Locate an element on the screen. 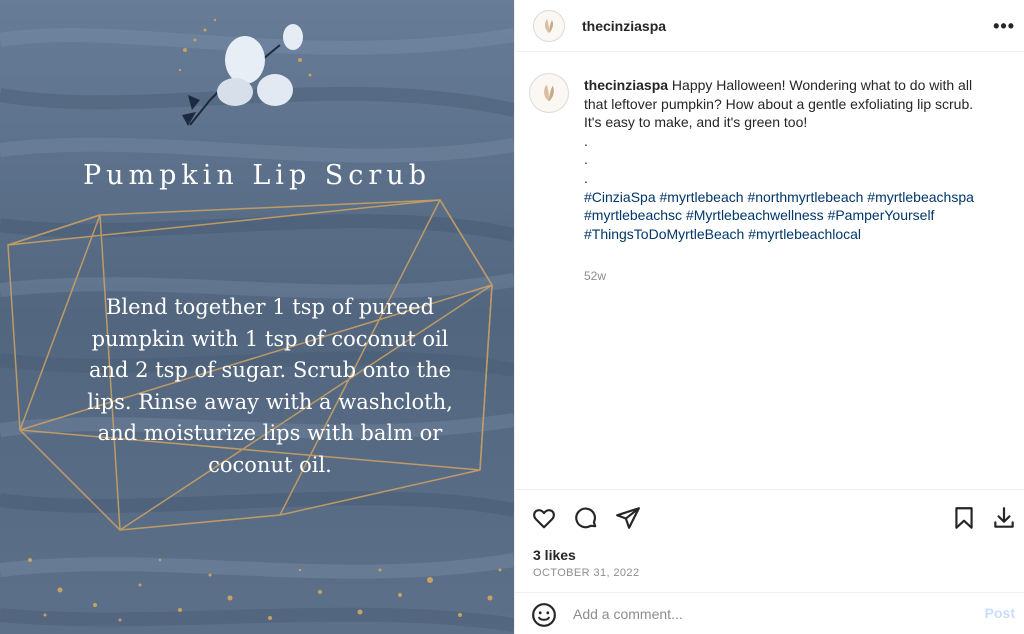  comment-input is located at coordinates (763, 614).